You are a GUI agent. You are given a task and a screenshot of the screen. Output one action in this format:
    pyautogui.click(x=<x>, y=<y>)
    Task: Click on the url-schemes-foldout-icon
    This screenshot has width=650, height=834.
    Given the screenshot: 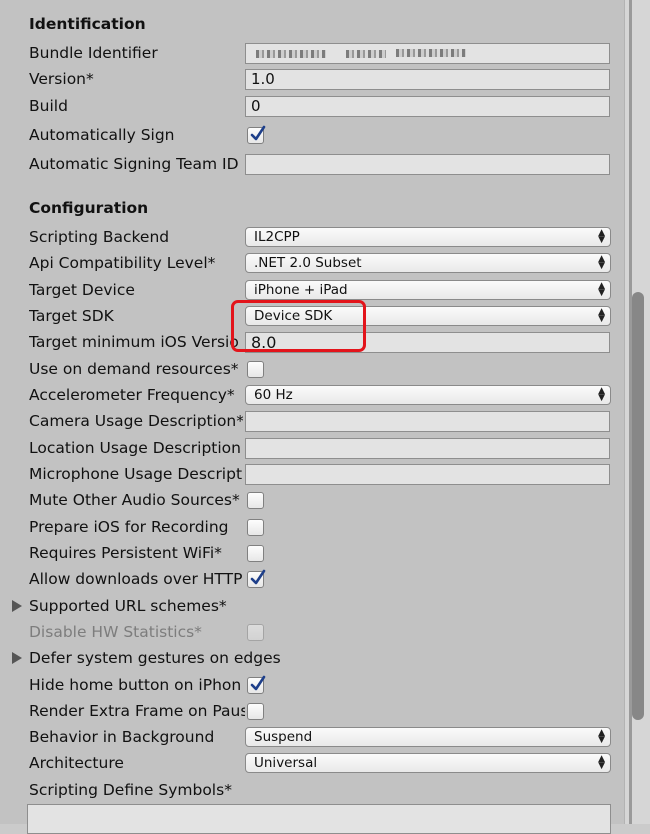 What is the action you would take?
    pyautogui.click(x=17, y=606)
    